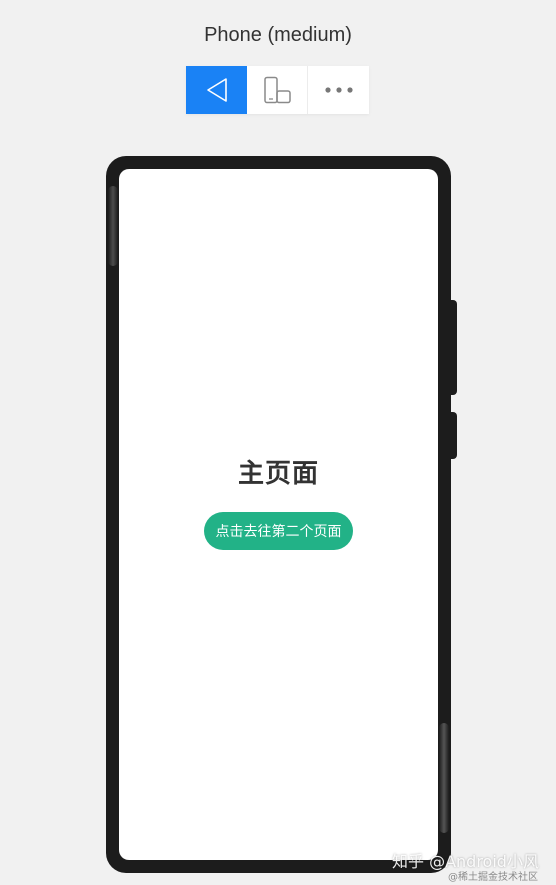 Image resolution: width=556 pixels, height=885 pixels. Describe the element at coordinates (278, 474) in the screenshot. I see `page-title: 主页面` at that location.